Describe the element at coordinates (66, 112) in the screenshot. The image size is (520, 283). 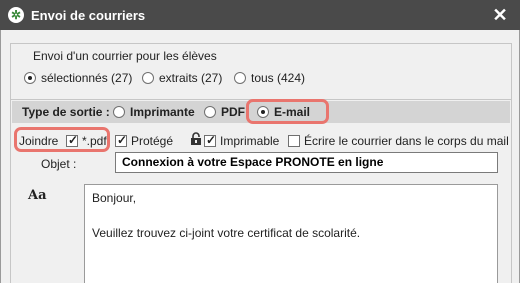
I see `output-type-label: Type de sortie :` at that location.